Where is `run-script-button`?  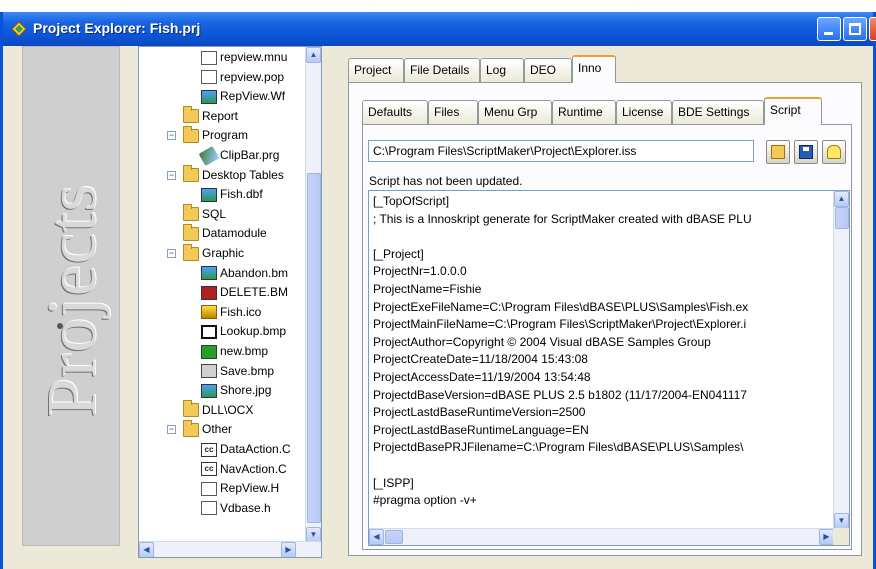
run-script-button is located at coordinates (834, 152).